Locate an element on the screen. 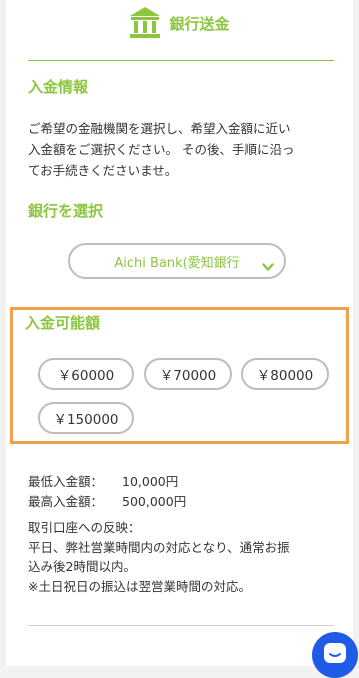  max-deposit-label: 最高入金額： is located at coordinates (66, 501).